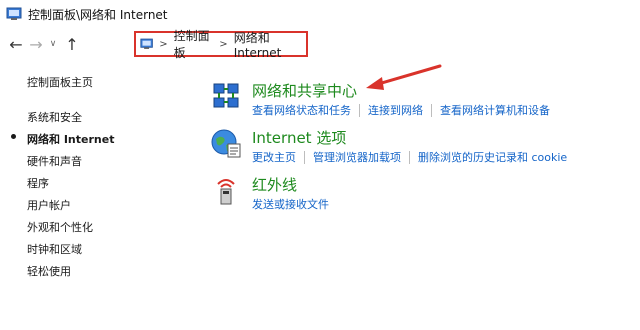 The image size is (640, 330). What do you see at coordinates (38, 183) in the screenshot?
I see `sidebar-item-programs: 程序` at bounding box center [38, 183].